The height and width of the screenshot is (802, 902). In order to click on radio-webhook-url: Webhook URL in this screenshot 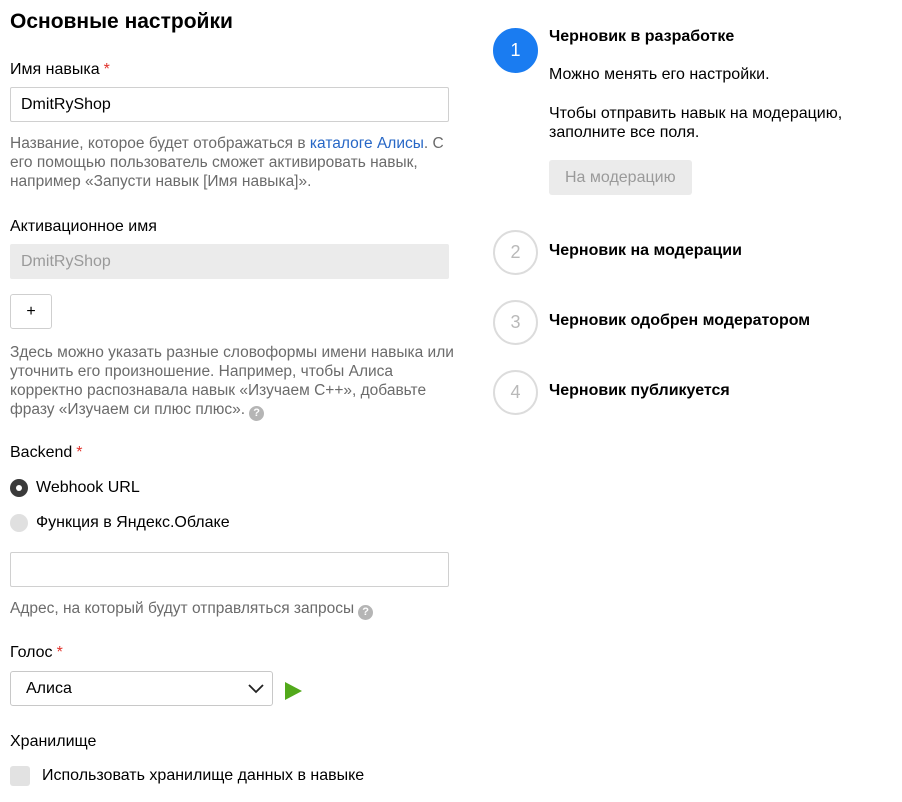, I will do `click(75, 488)`.